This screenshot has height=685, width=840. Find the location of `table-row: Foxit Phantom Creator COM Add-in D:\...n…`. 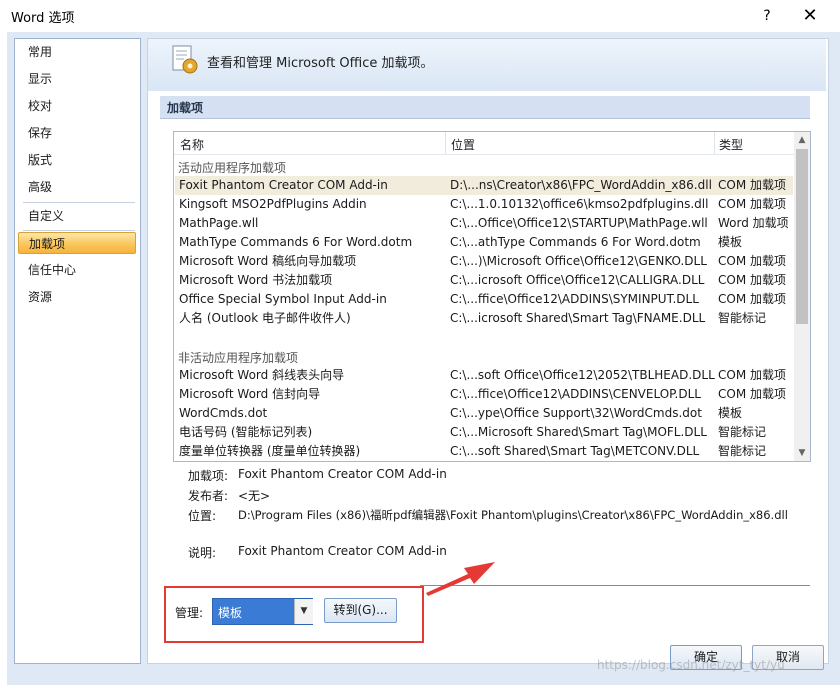

table-row: Foxit Phantom Creator COM Add-in D:\...n… is located at coordinates (484, 185).